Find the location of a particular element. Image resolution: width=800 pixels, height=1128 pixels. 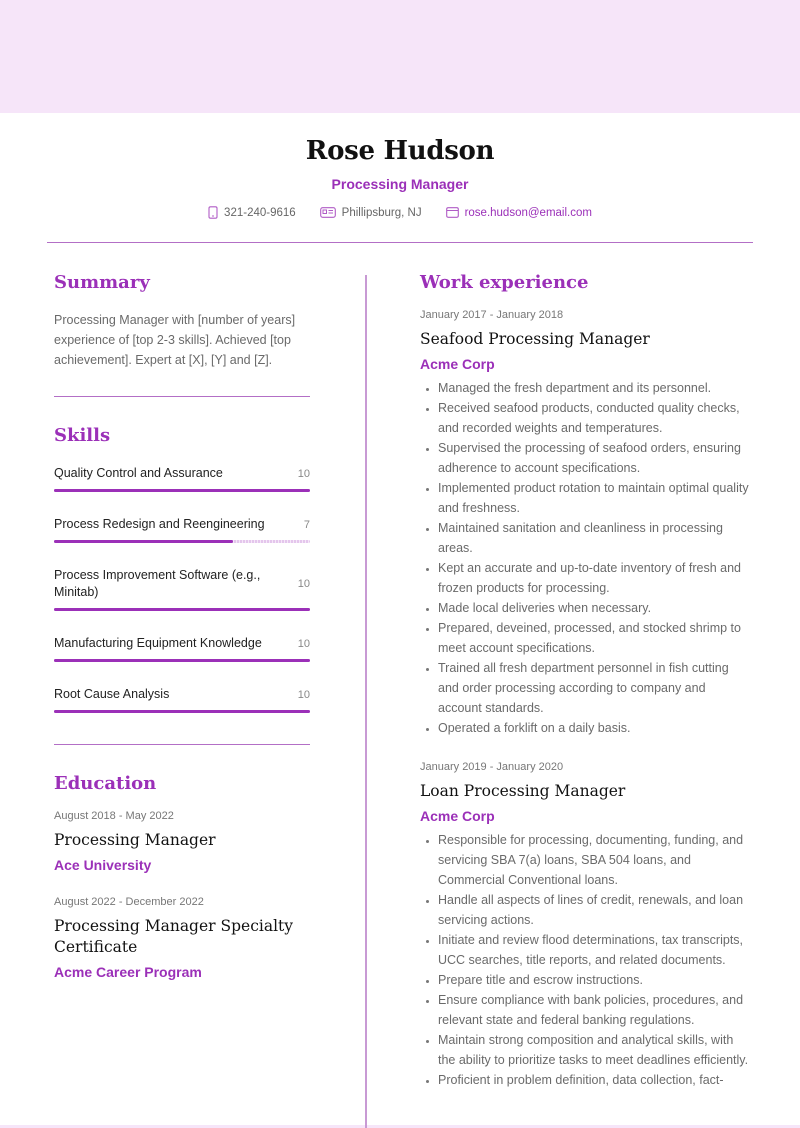

job-role: Loan Processing Manager is located at coordinates (523, 791).